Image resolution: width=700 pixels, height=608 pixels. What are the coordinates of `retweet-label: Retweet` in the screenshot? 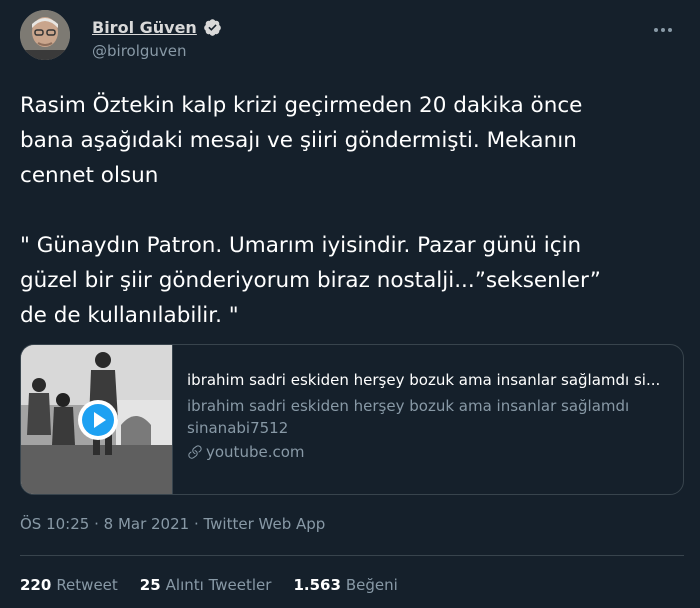 It's located at (87, 585).